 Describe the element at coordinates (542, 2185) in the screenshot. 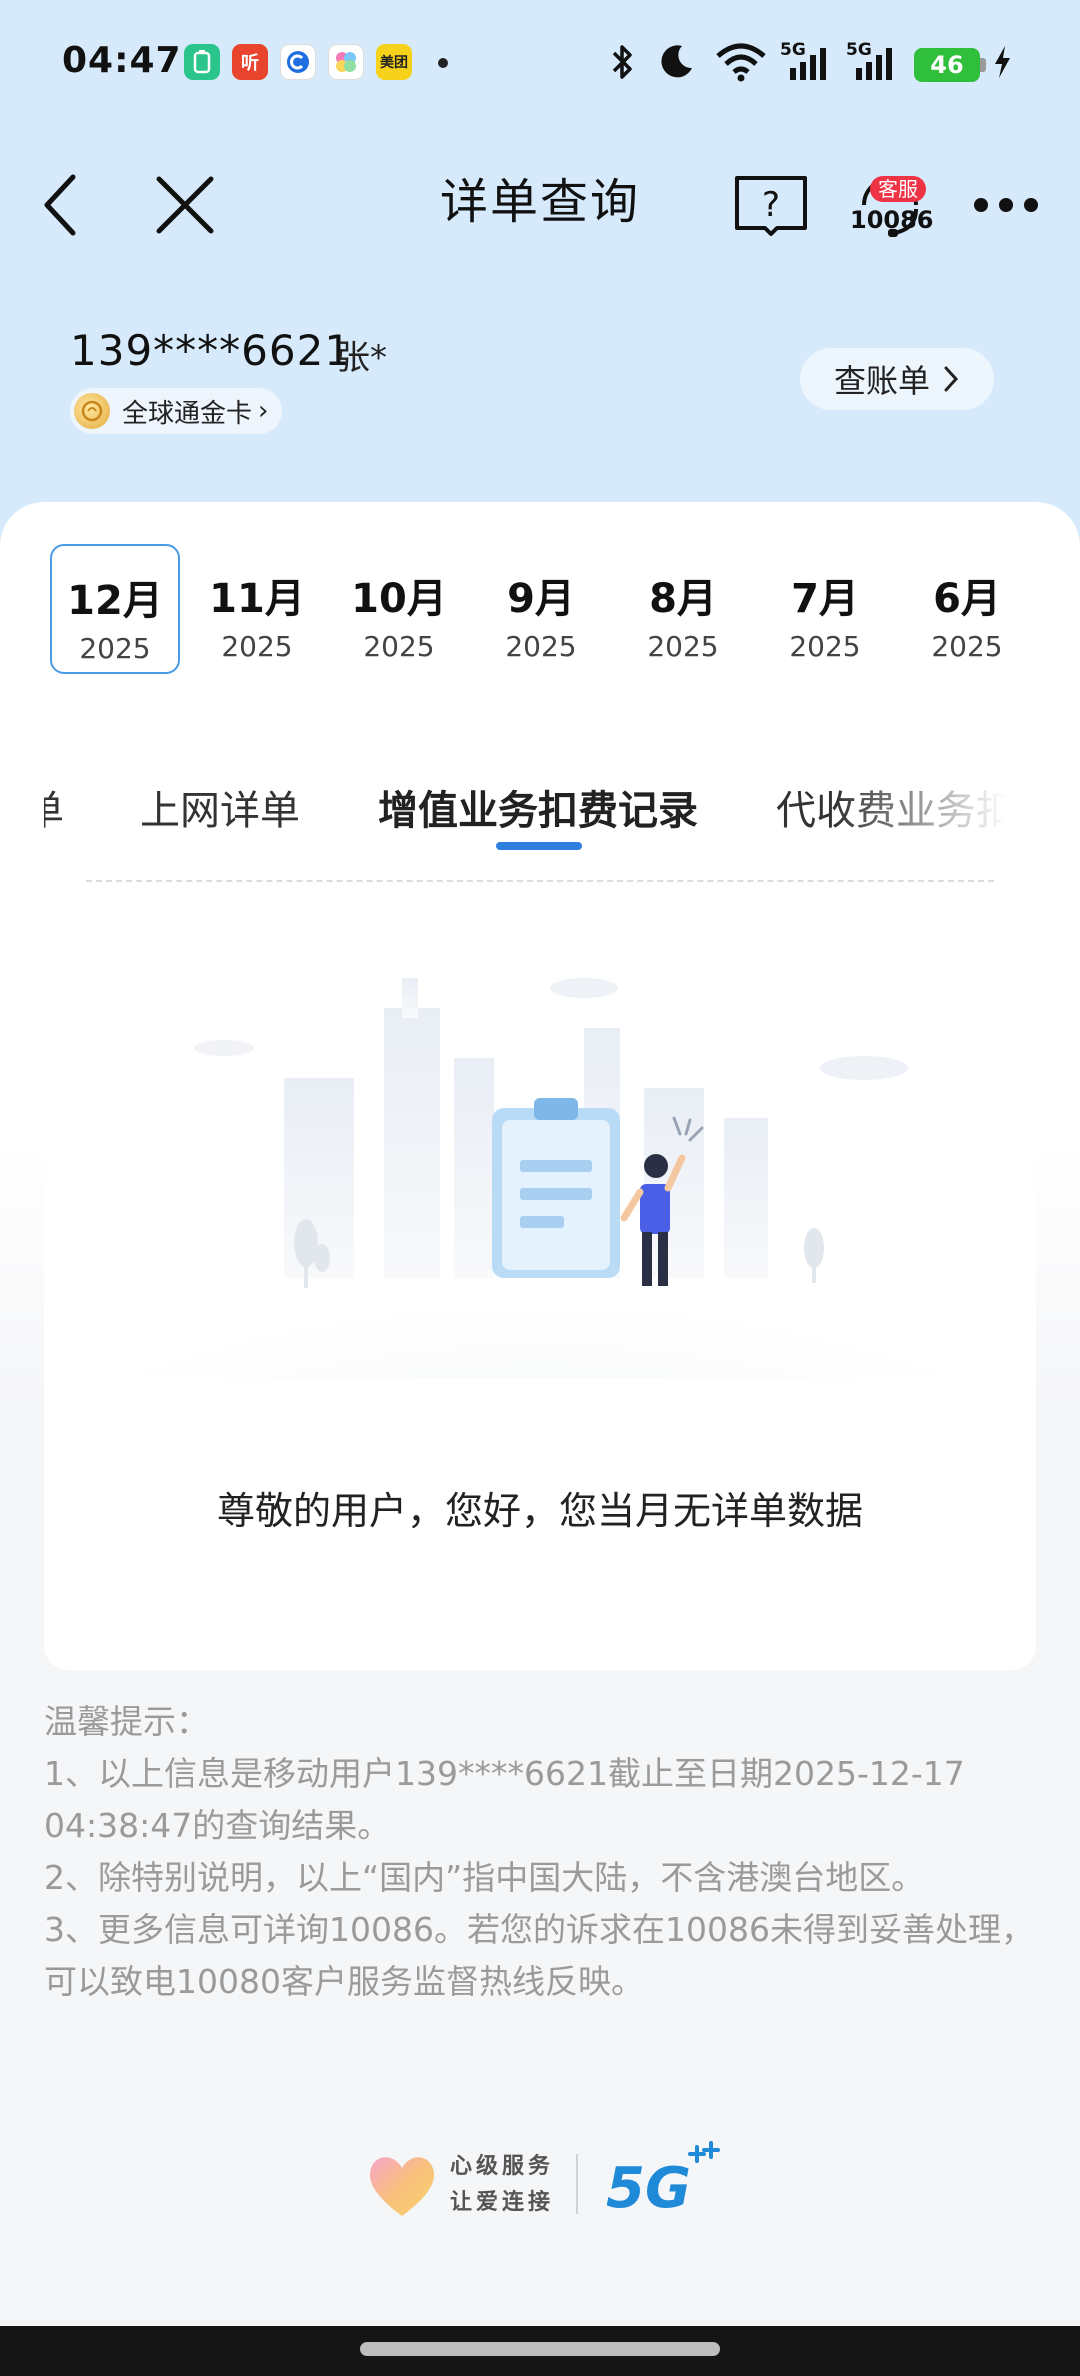

I see `footer-brand: 心级服务 让爱连接 5G` at that location.